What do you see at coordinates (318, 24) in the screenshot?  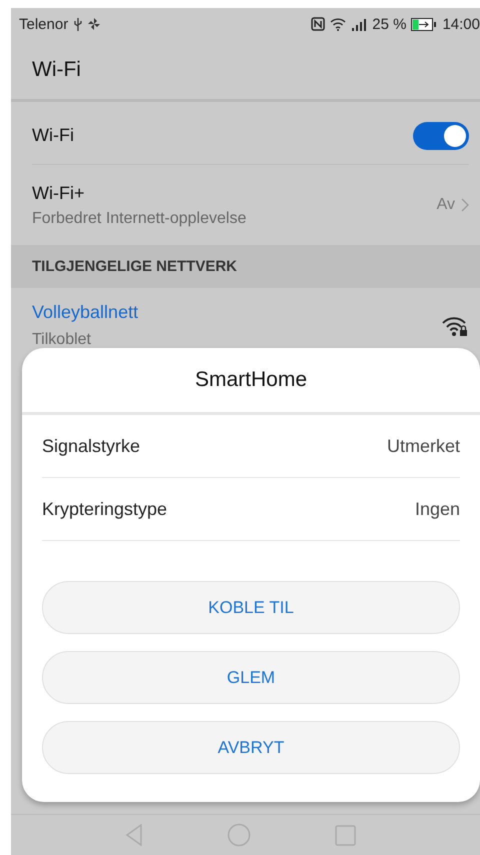 I see `nfc-icon` at bounding box center [318, 24].